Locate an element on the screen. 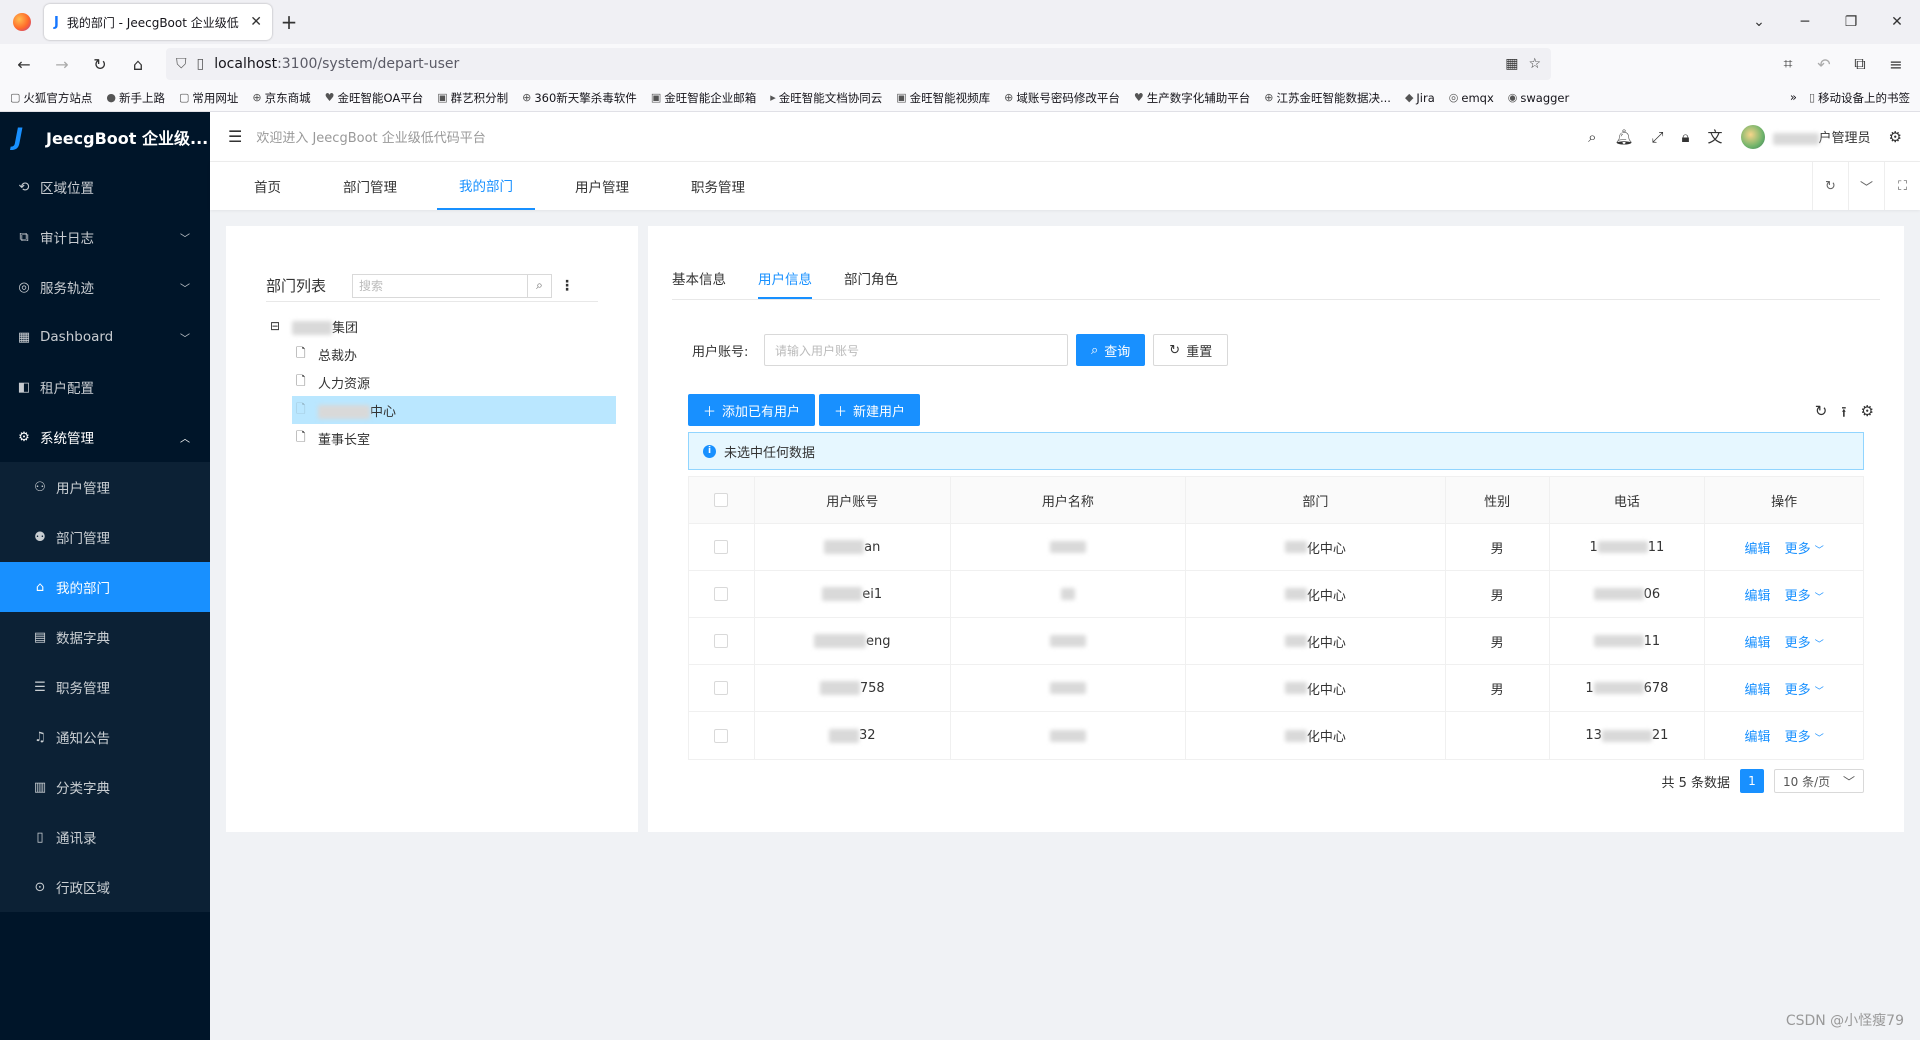  add-existing-user-button: ＋添加已有用户 is located at coordinates (752, 410).